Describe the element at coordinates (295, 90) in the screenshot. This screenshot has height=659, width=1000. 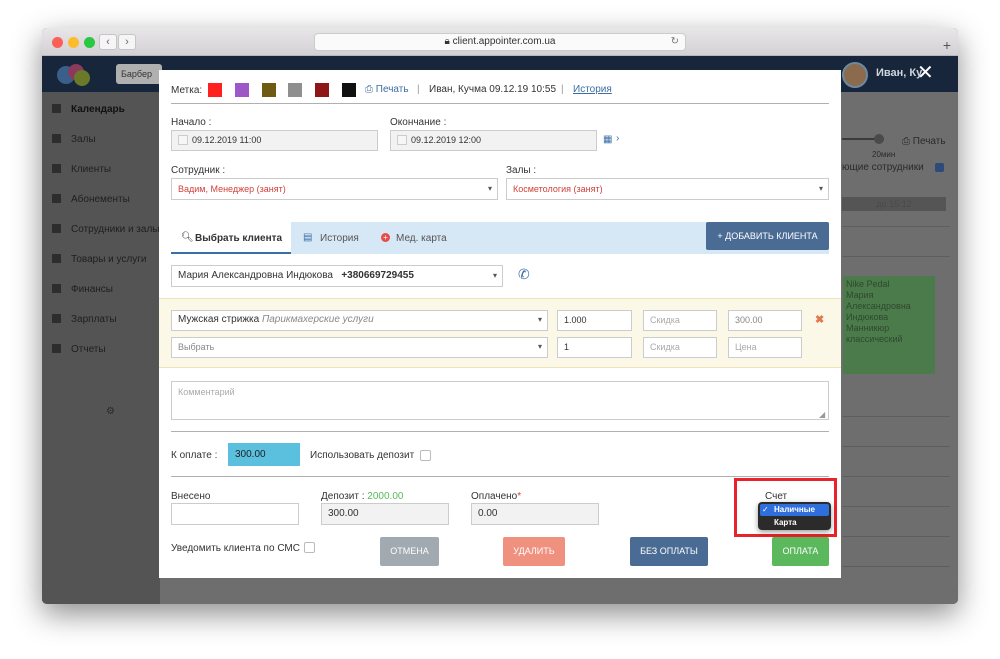
I see `tag-color-gray` at that location.